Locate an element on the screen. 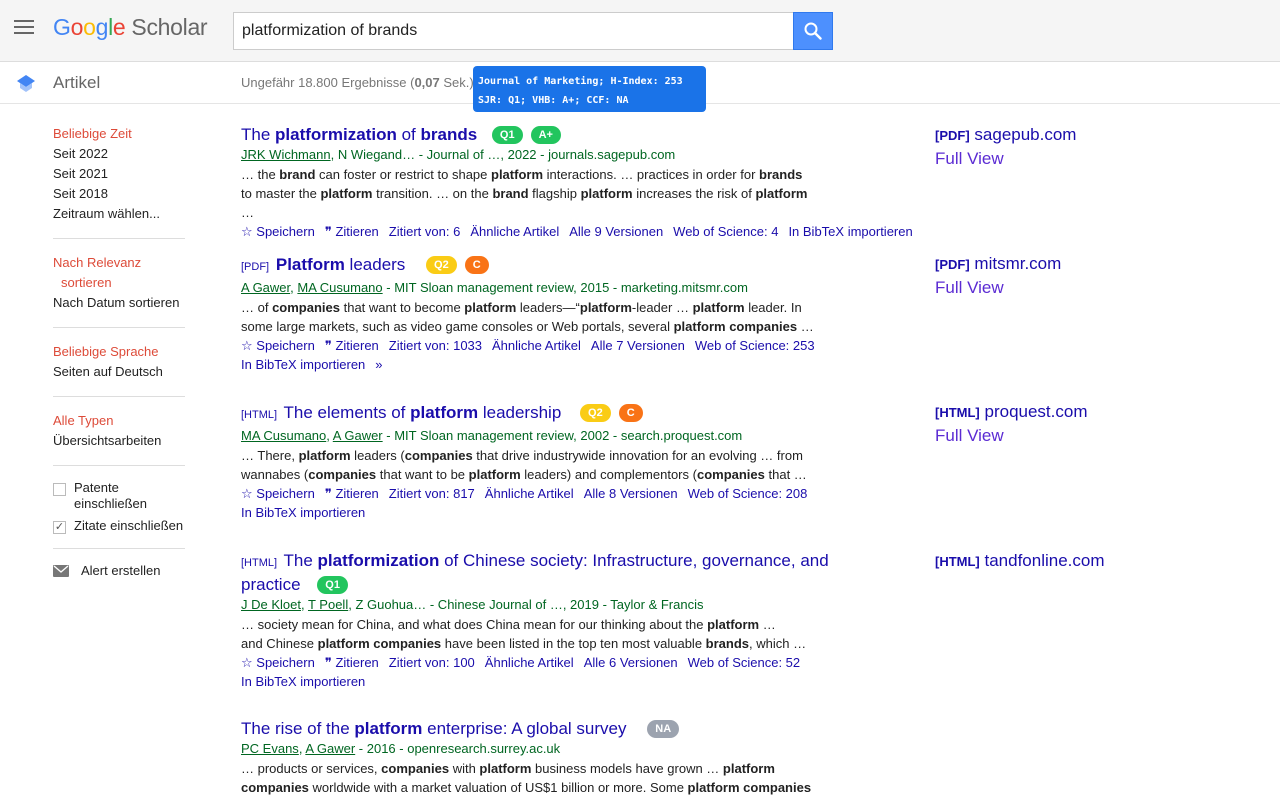 The width and height of the screenshot is (1280, 800). author-link: T Poell is located at coordinates (328, 604).